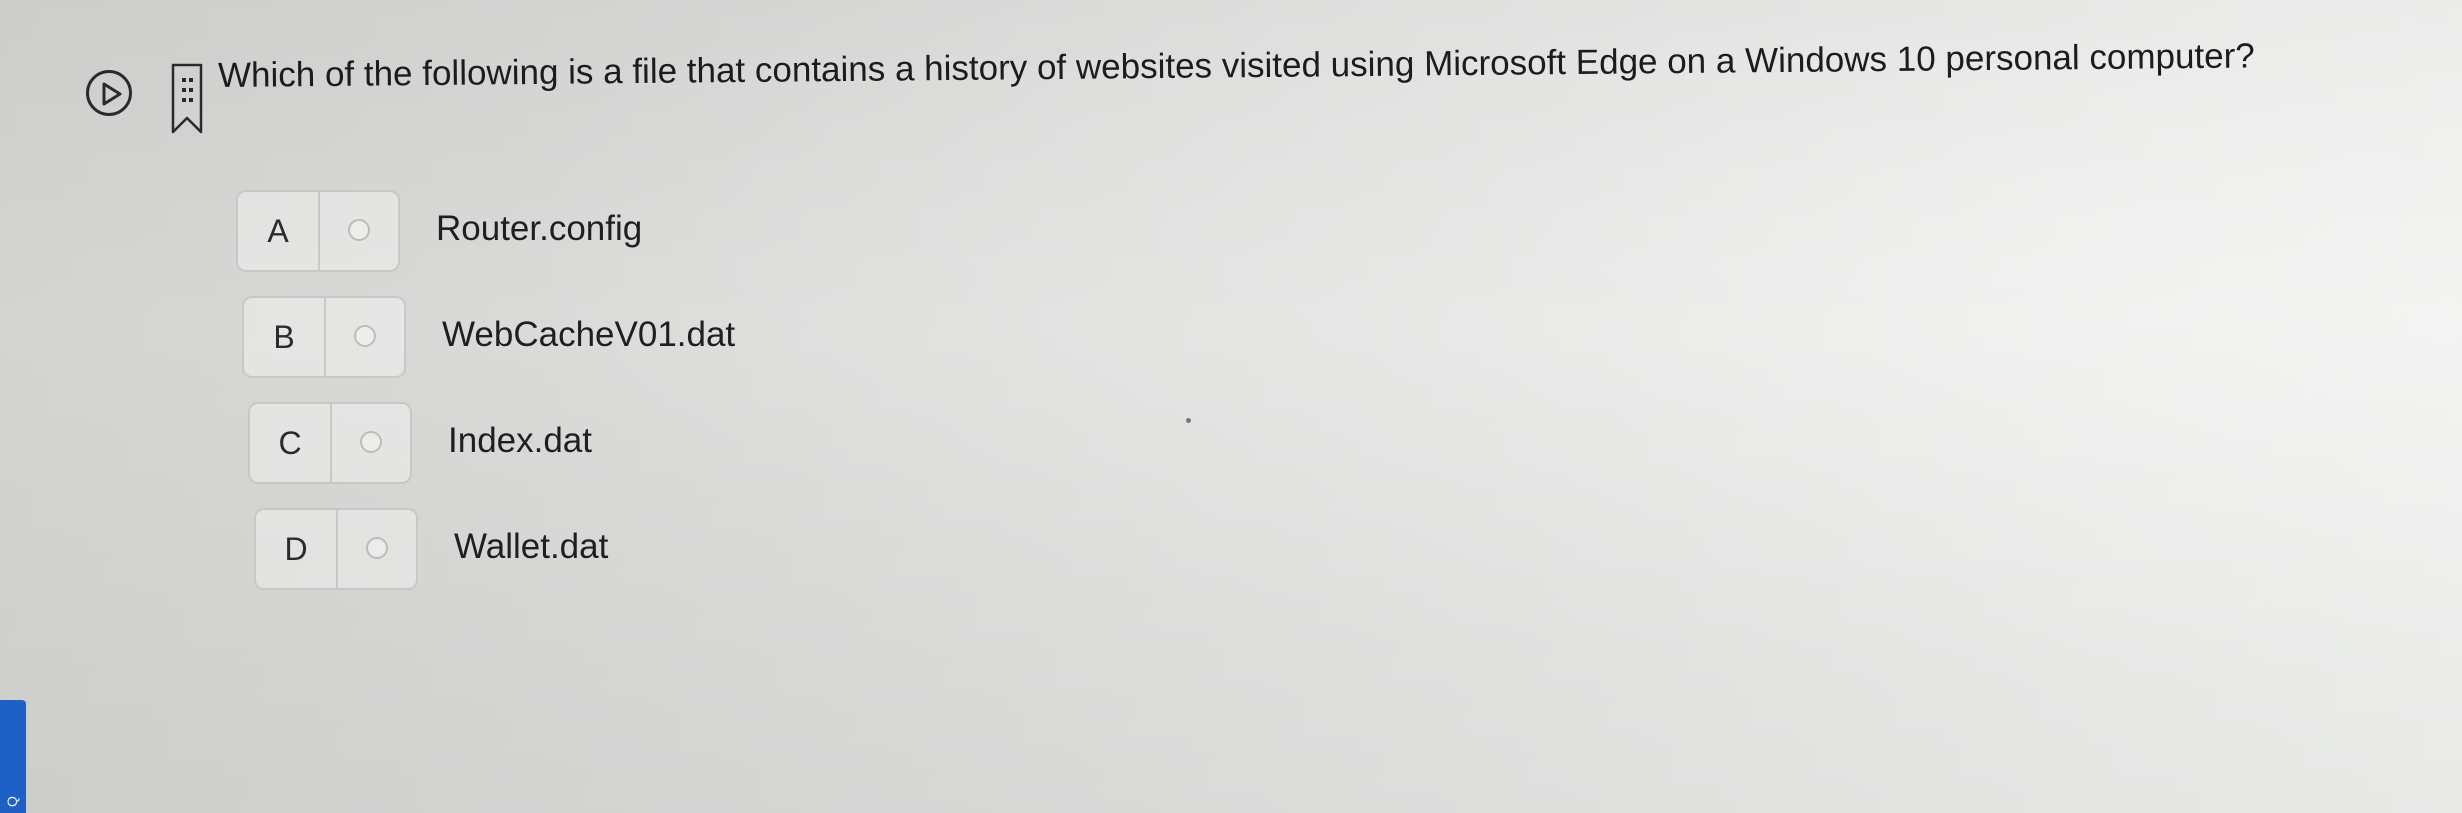 The height and width of the screenshot is (813, 2462). I want to click on option-d-label: Wallet.dat, so click(531, 546).